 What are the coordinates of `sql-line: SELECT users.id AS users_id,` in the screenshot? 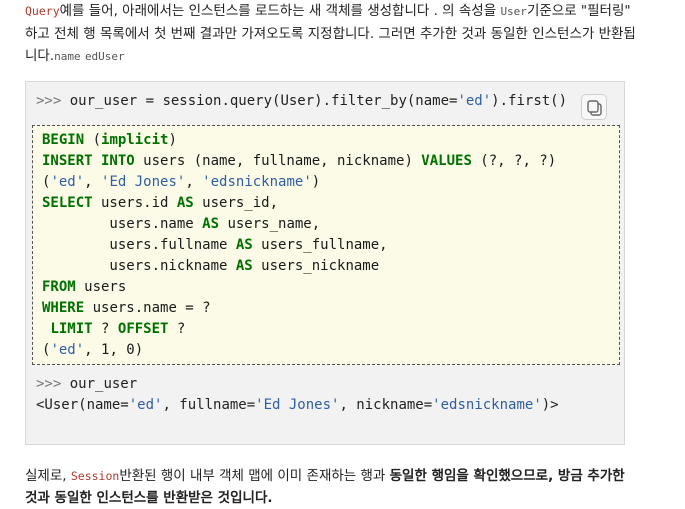 It's located at (160, 203).